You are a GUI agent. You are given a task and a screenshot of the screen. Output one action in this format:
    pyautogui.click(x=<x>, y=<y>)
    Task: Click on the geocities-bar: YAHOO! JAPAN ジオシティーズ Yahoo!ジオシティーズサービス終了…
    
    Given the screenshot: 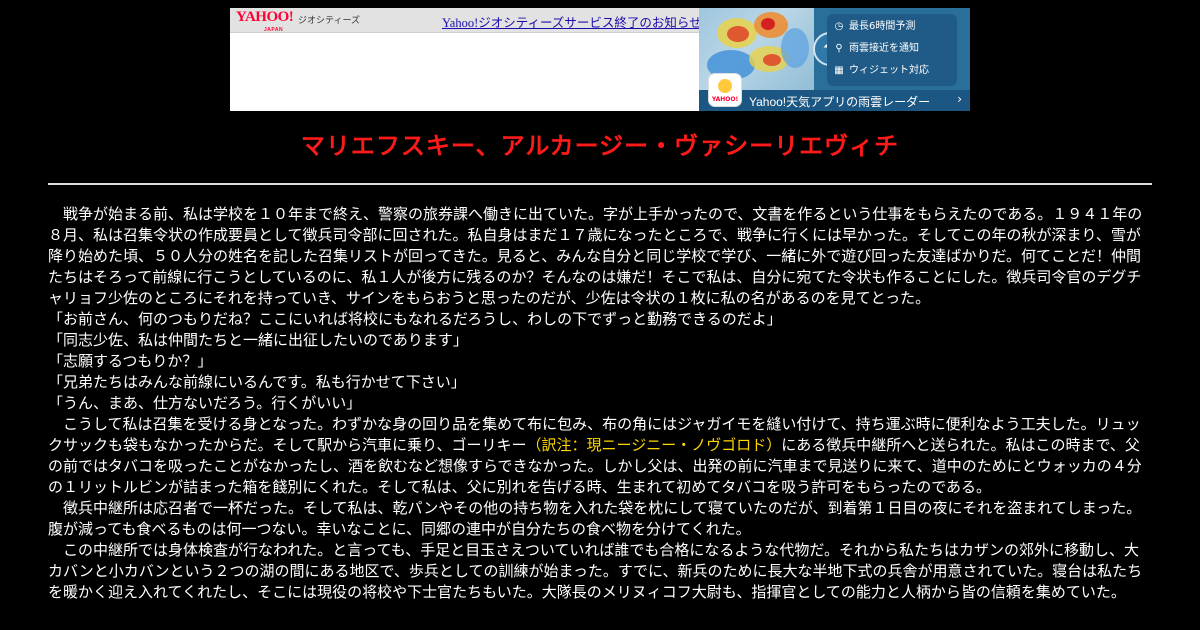 What is the action you would take?
    pyautogui.click(x=466, y=21)
    